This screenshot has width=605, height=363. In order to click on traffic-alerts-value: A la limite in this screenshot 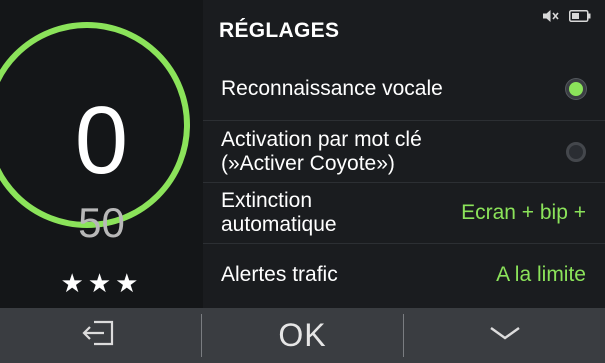, I will do `click(541, 274)`.